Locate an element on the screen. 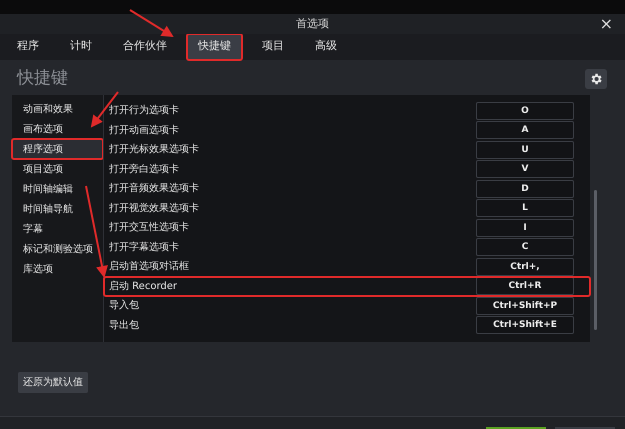  shortcut-key-field: I is located at coordinates (525, 227).